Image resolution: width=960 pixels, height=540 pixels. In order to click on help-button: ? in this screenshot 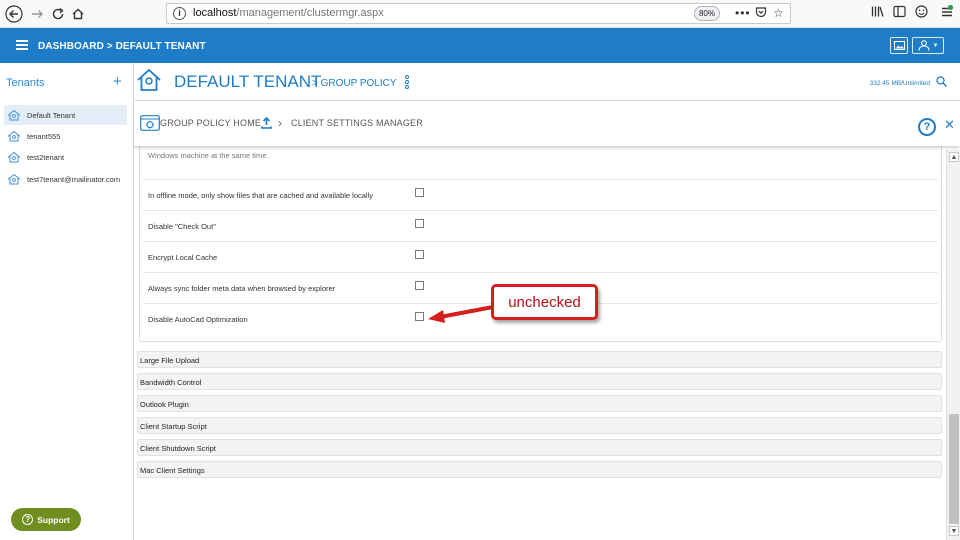, I will do `click(927, 127)`.